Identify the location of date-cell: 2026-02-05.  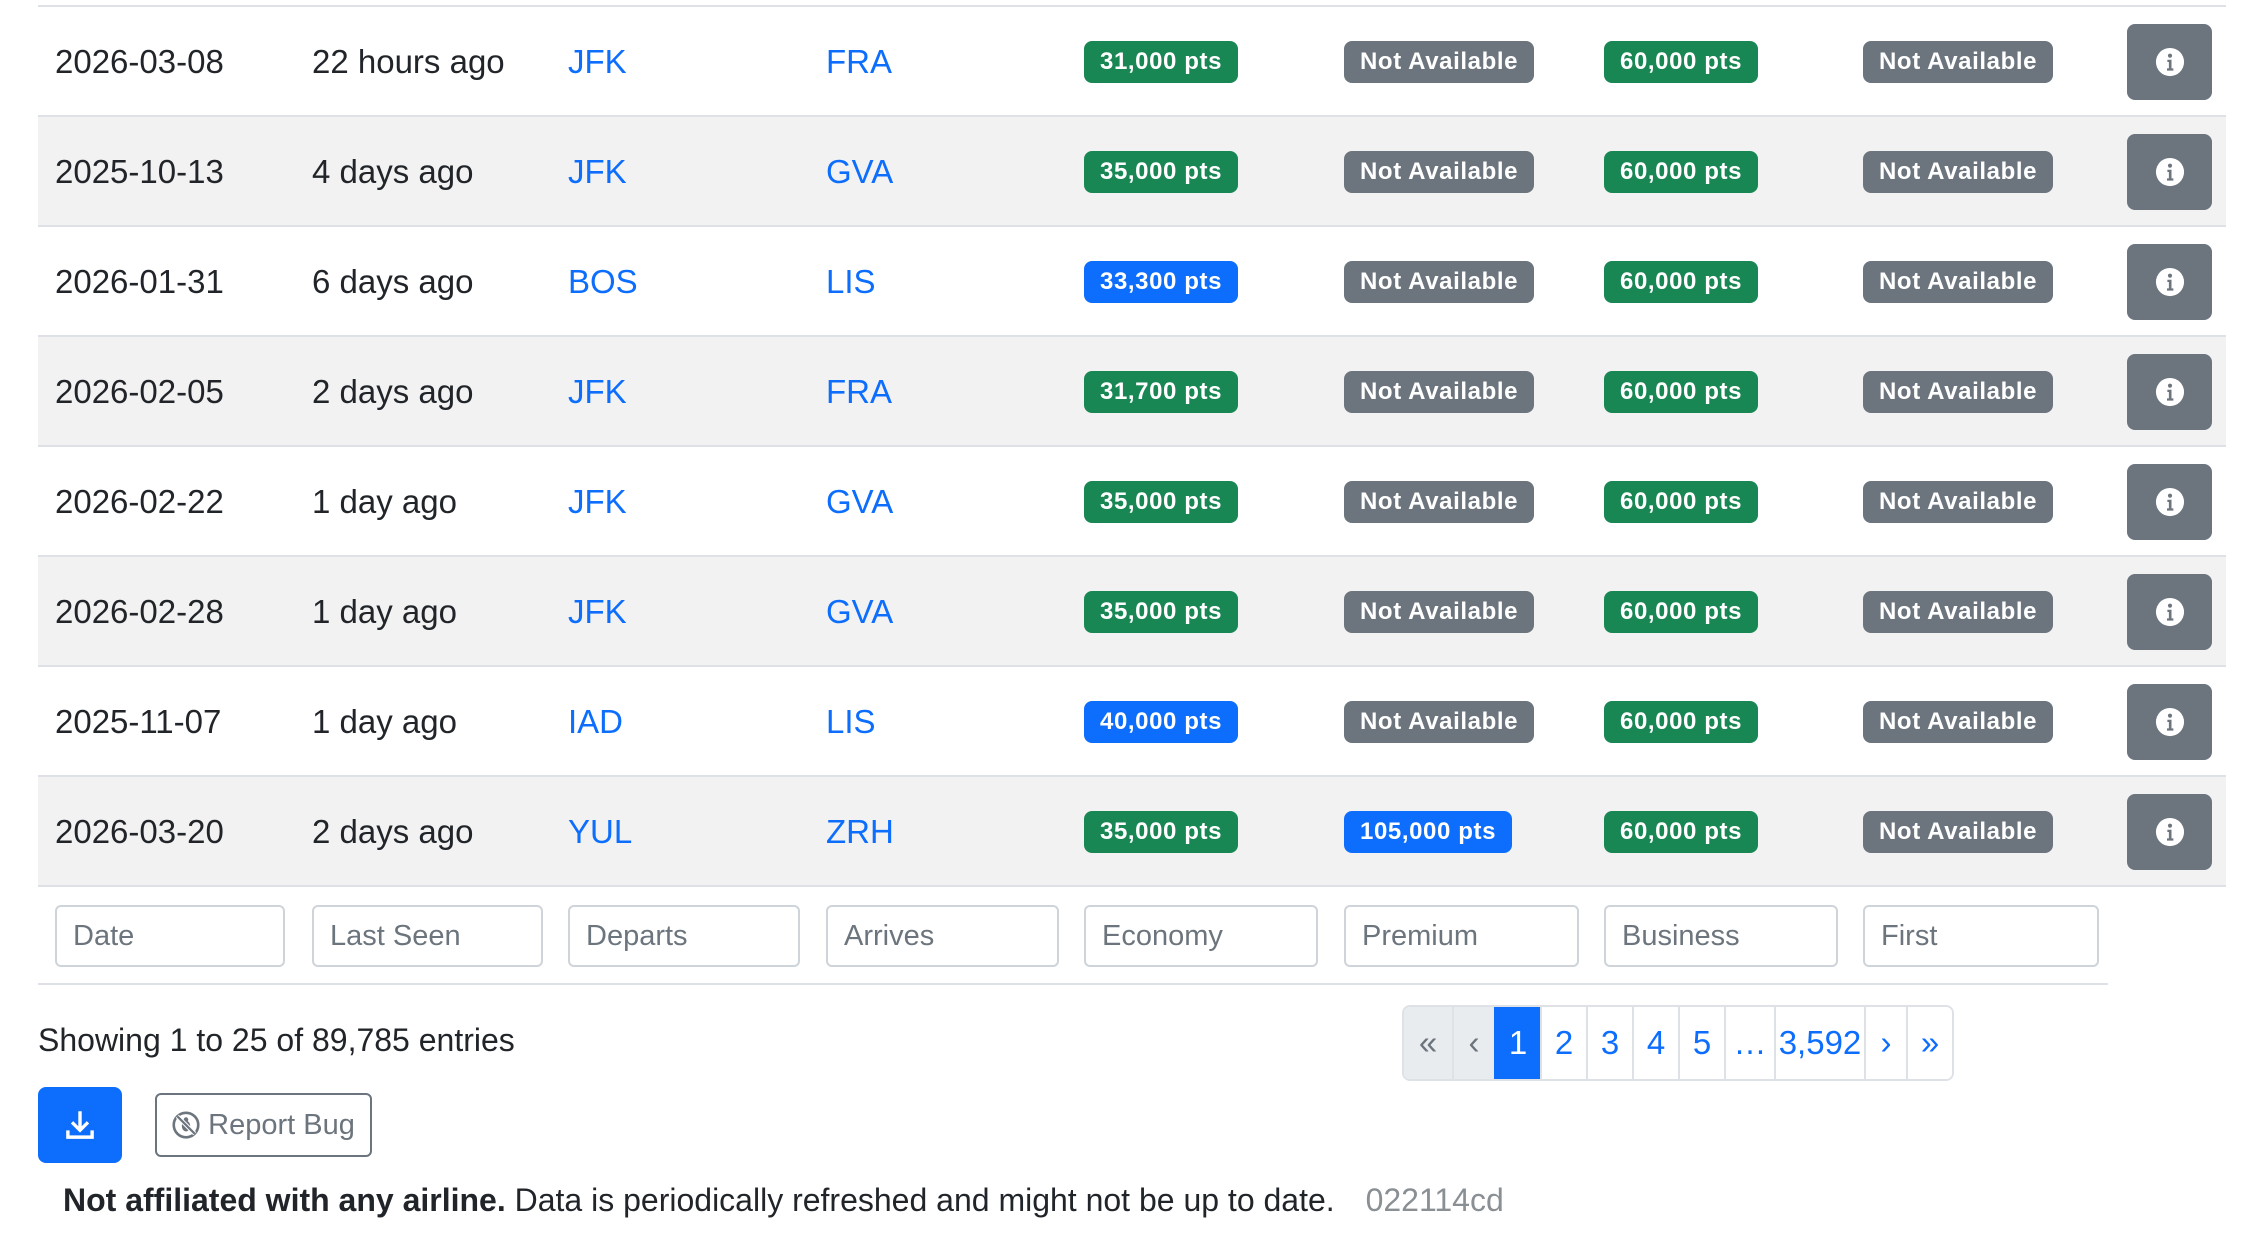
(139, 391).